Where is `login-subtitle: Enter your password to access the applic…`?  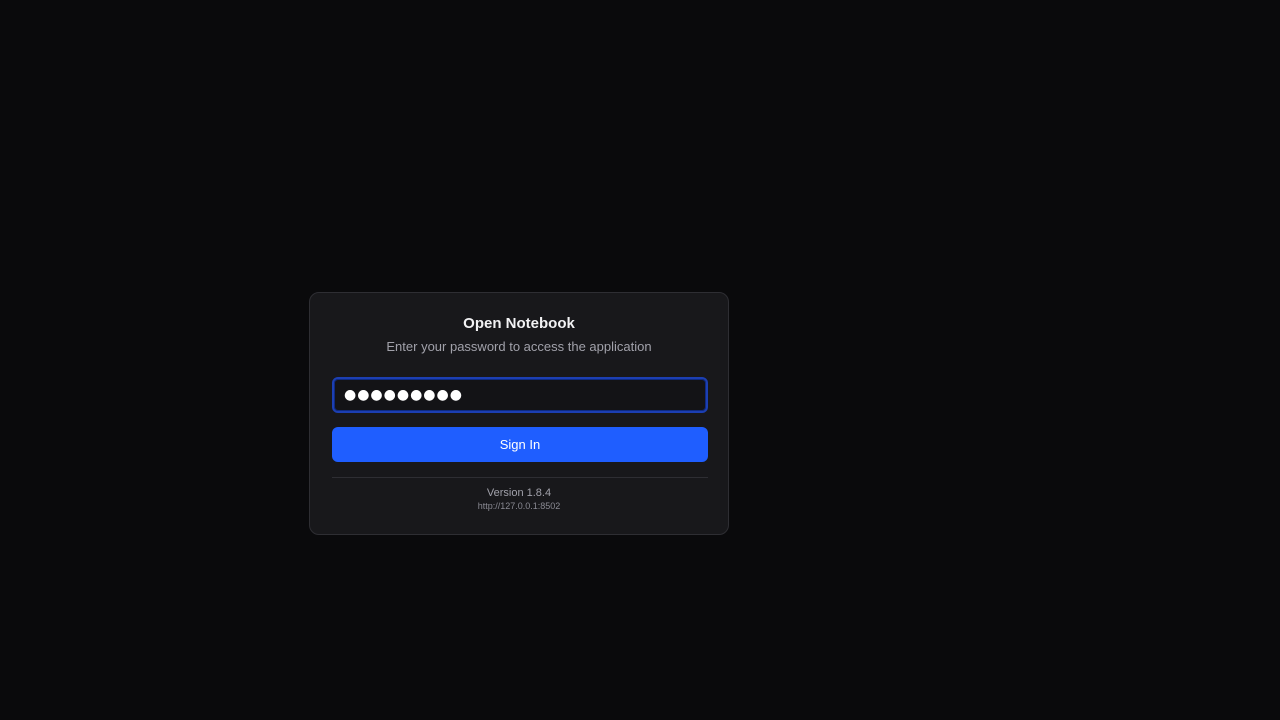 login-subtitle: Enter your password to access the applic… is located at coordinates (519, 346).